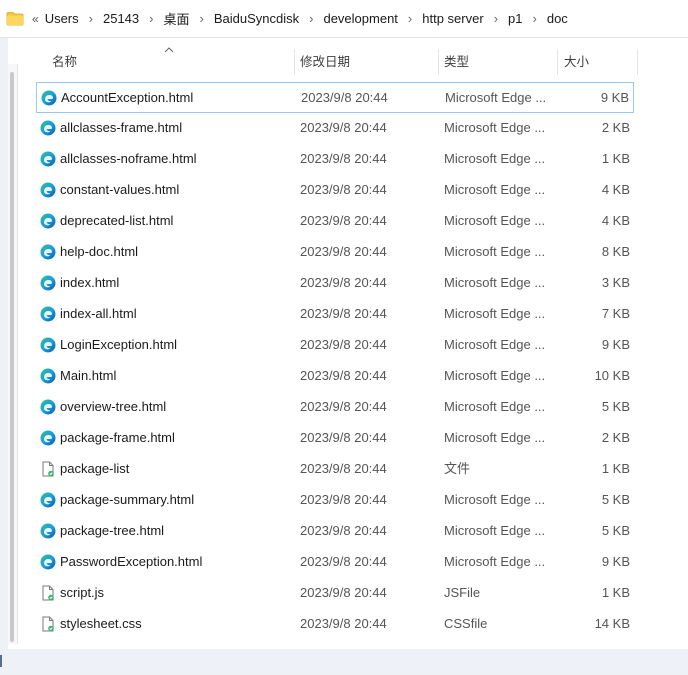  I want to click on file-row: package-list 2023/9/8 20:44 文件 1 KB, so click(335, 469).